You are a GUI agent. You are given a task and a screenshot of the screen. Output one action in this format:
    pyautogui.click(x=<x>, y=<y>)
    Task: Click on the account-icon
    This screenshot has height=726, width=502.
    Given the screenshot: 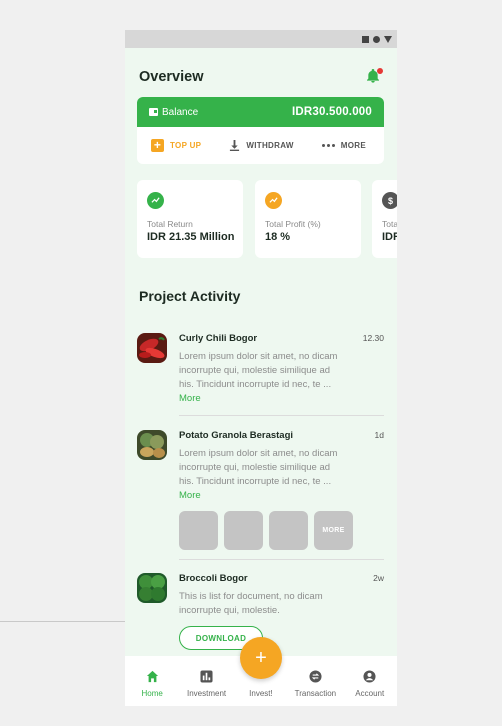 What is the action you would take?
    pyautogui.click(x=369, y=676)
    